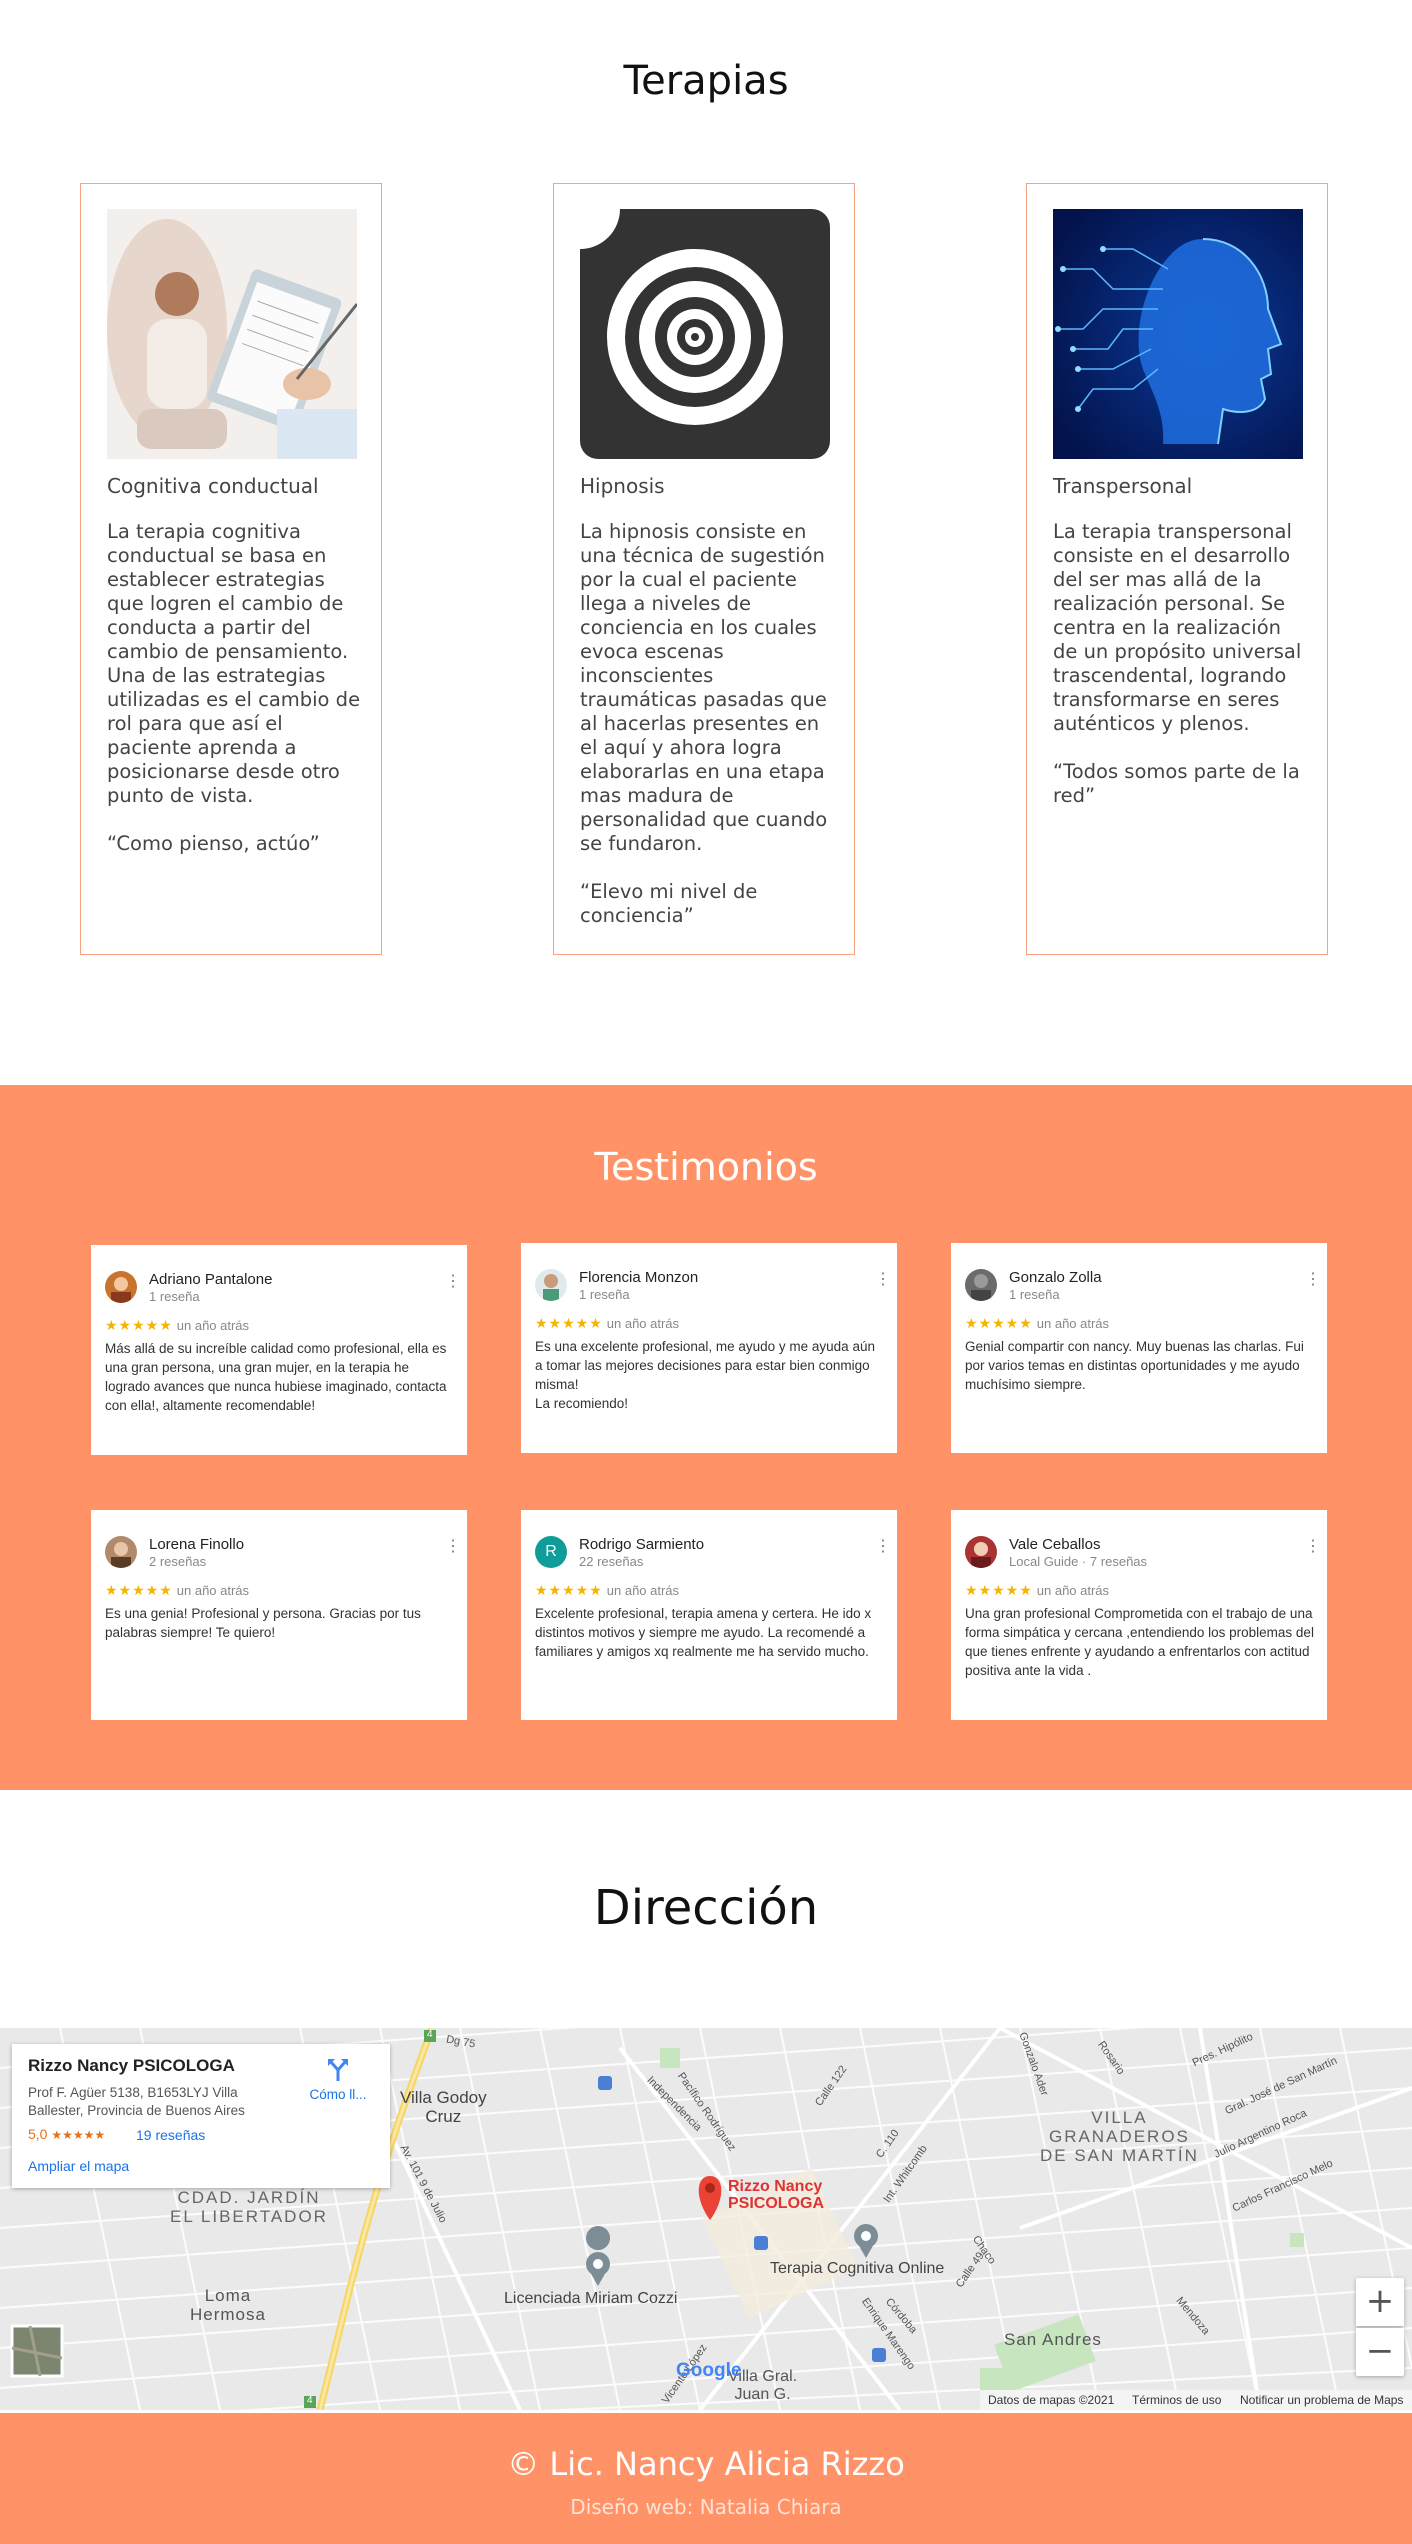  Describe the element at coordinates (706, 81) in the screenshot. I see `section-title-terapias: Terapias` at that location.